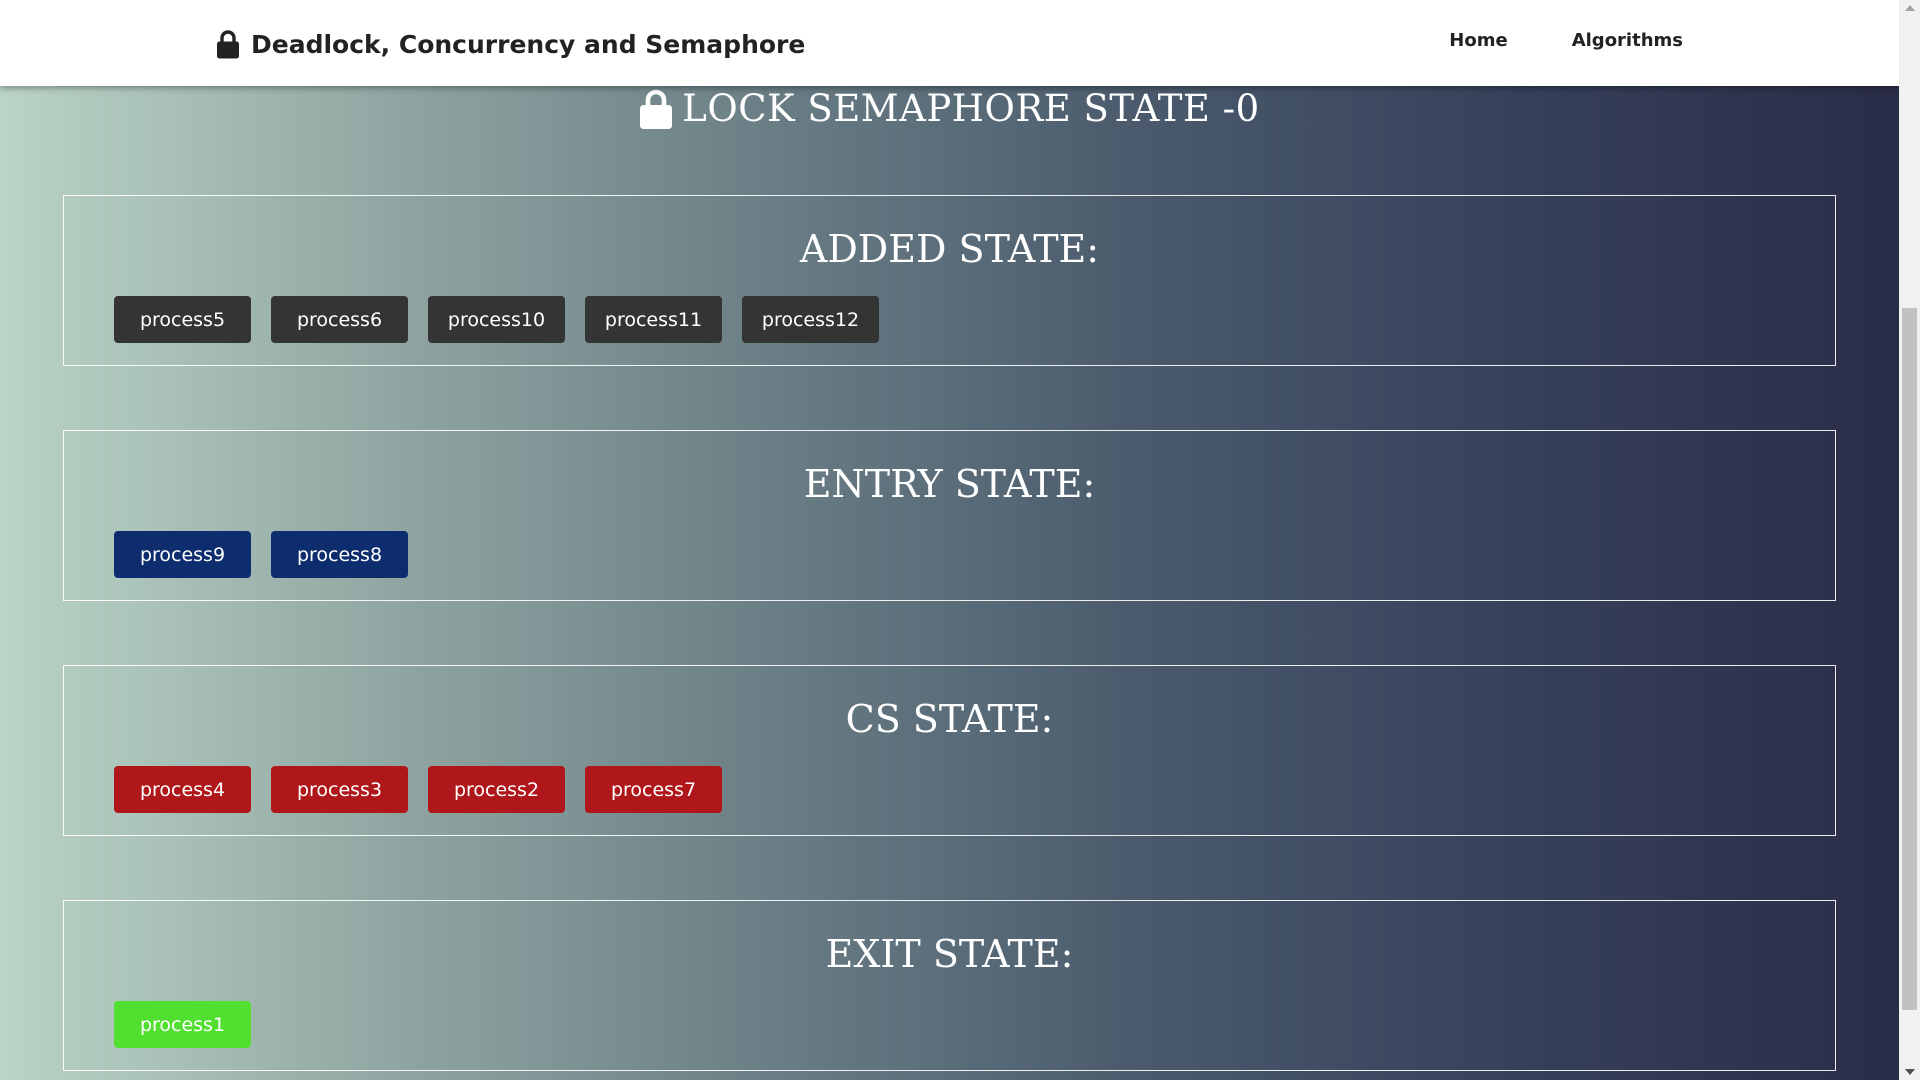 The height and width of the screenshot is (1080, 1920). I want to click on exit-state-title: EXIT STATE:, so click(949, 954).